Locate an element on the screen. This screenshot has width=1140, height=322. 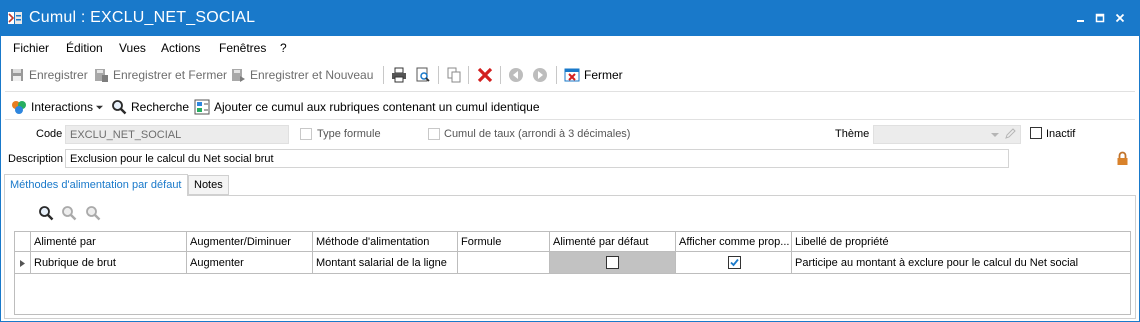
cell-formule is located at coordinates (504, 262).